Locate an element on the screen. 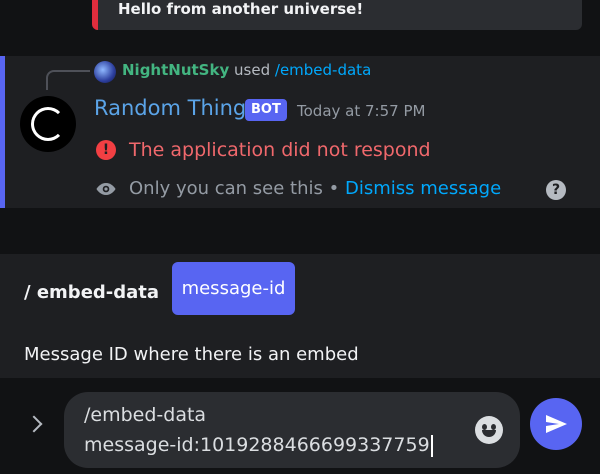 This screenshot has height=474, width=600. command-name: / embed-data is located at coordinates (92, 292).